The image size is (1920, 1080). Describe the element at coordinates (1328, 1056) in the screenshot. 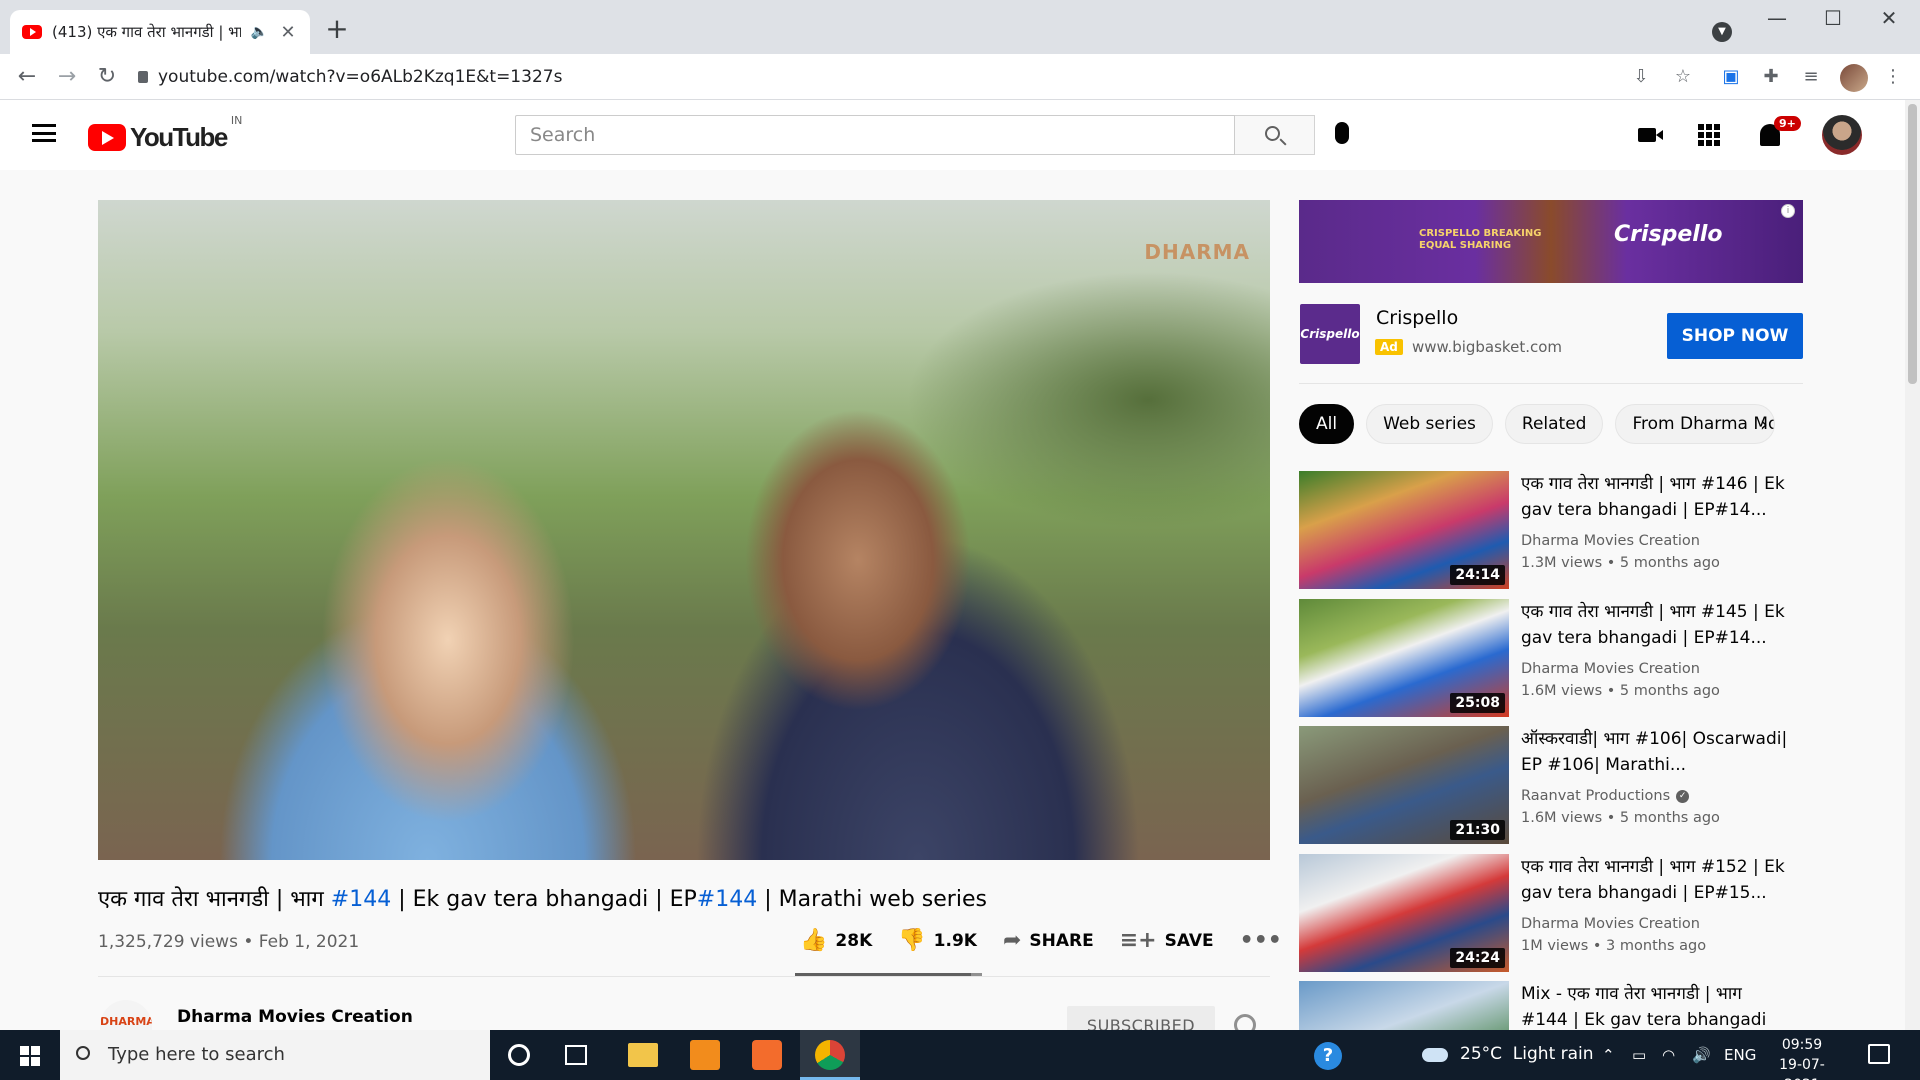

I see `help-icon: ?` at that location.